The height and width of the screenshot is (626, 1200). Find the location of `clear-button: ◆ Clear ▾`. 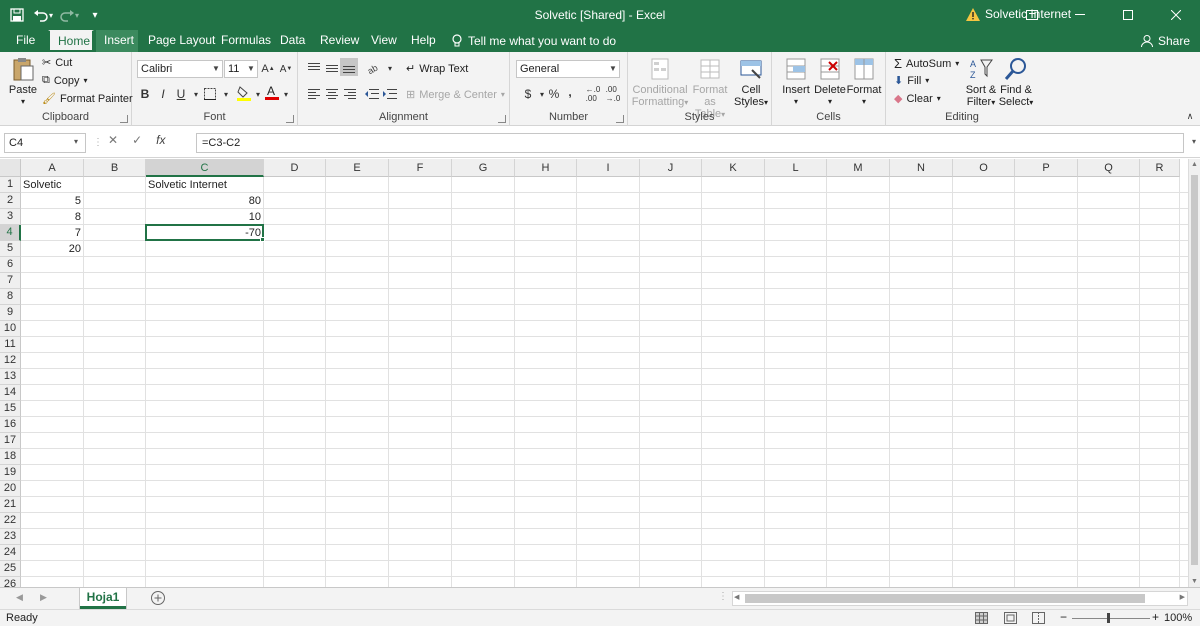

clear-button: ◆ Clear ▾ is located at coordinates (917, 99).